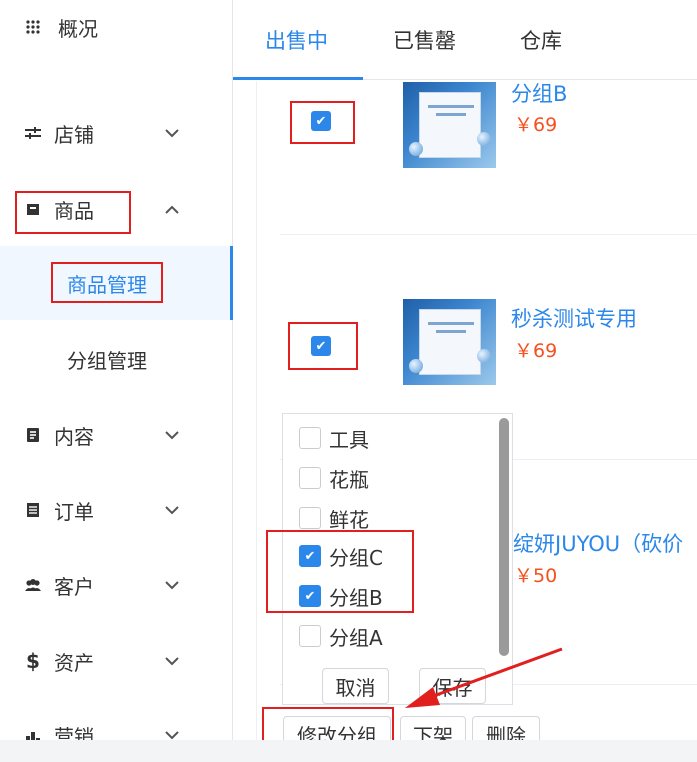  What do you see at coordinates (348, 751) in the screenshot?
I see `bottom-scroll-strip` at bounding box center [348, 751].